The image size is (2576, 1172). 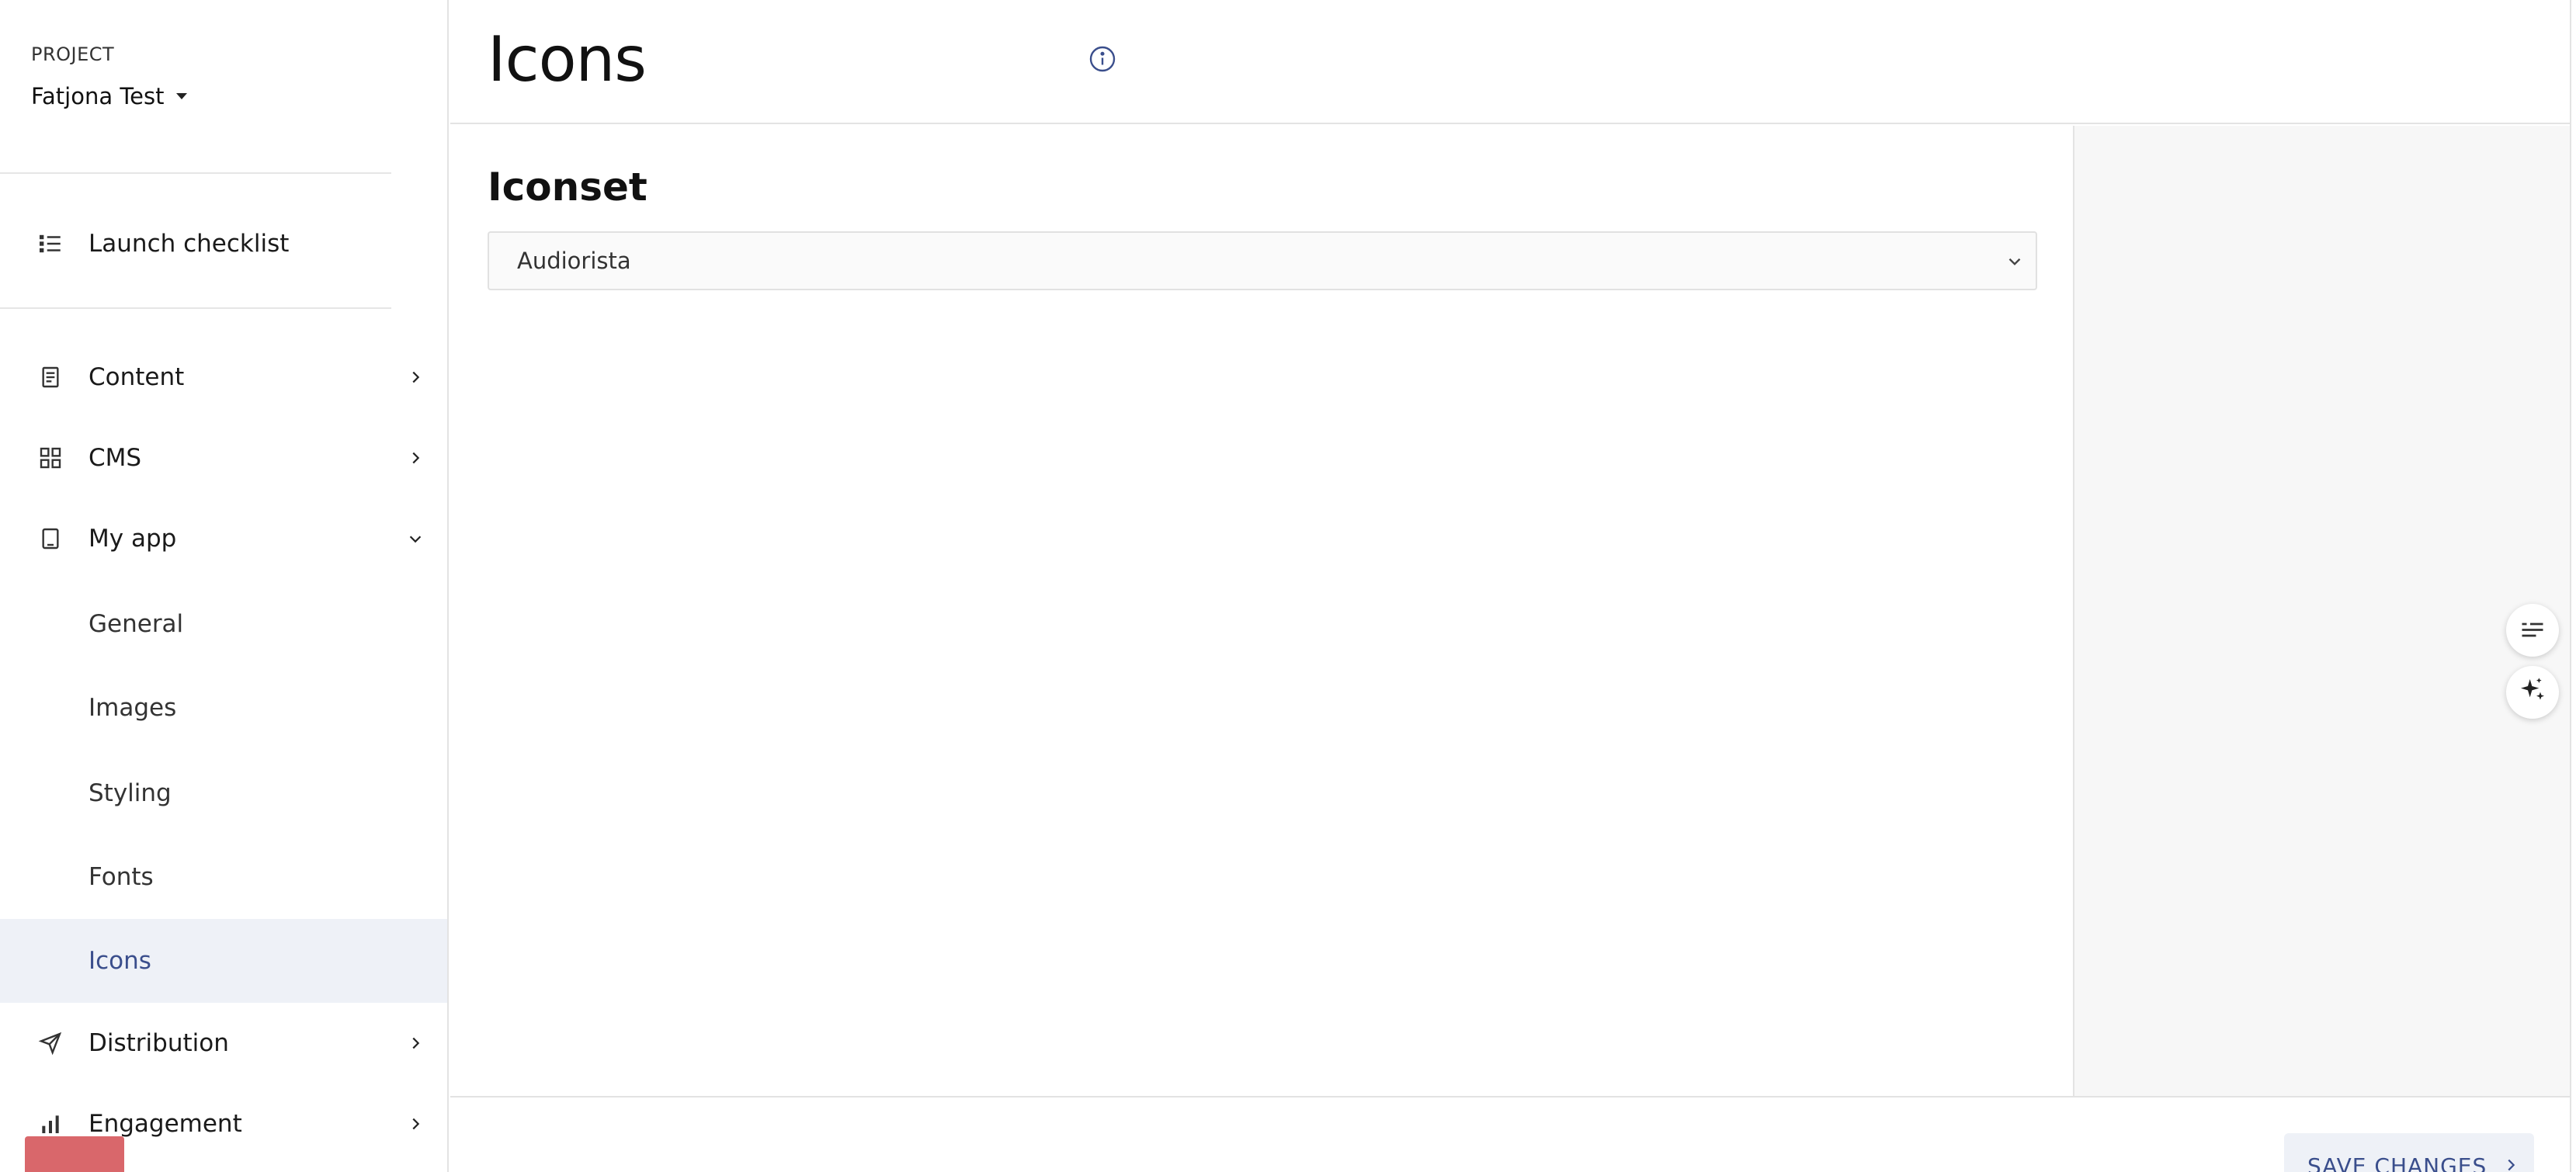 I want to click on section-title: Iconset, so click(x=567, y=187).